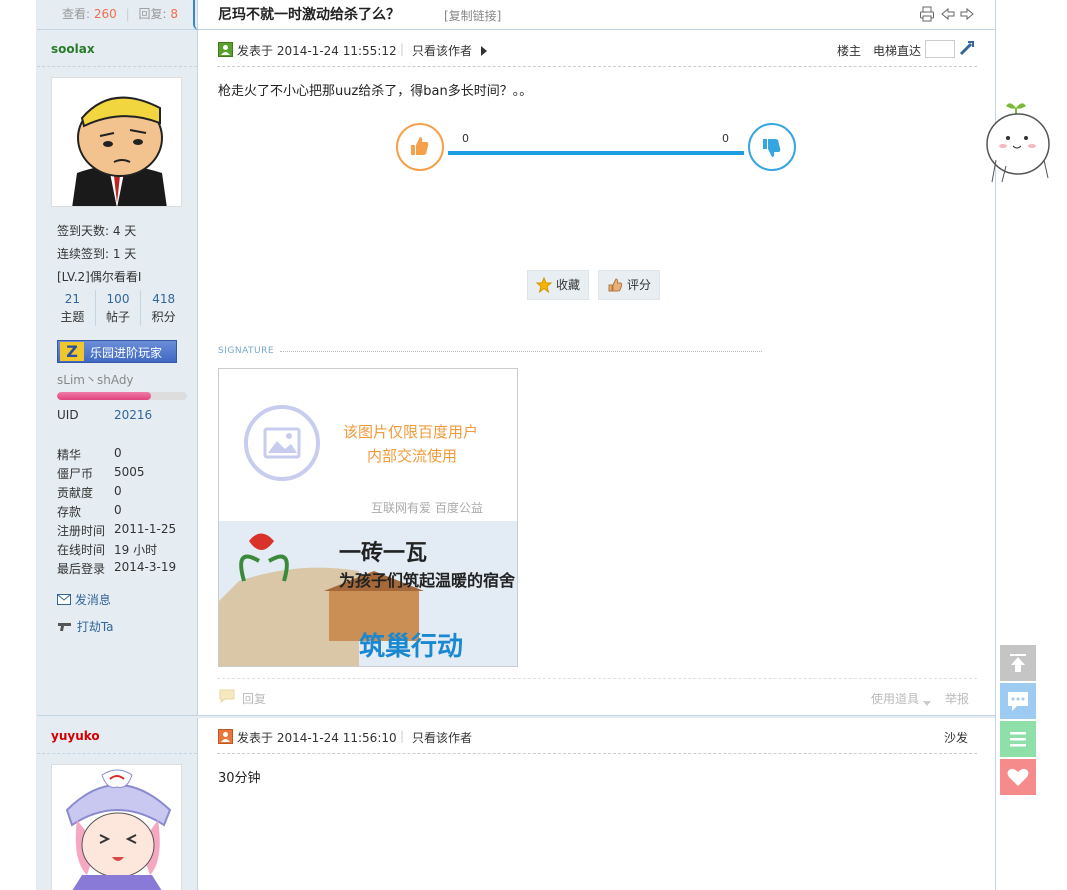 Image resolution: width=1067 pixels, height=890 pixels. Describe the element at coordinates (75, 493) in the screenshot. I see `profile-field-key: 贡献度` at that location.